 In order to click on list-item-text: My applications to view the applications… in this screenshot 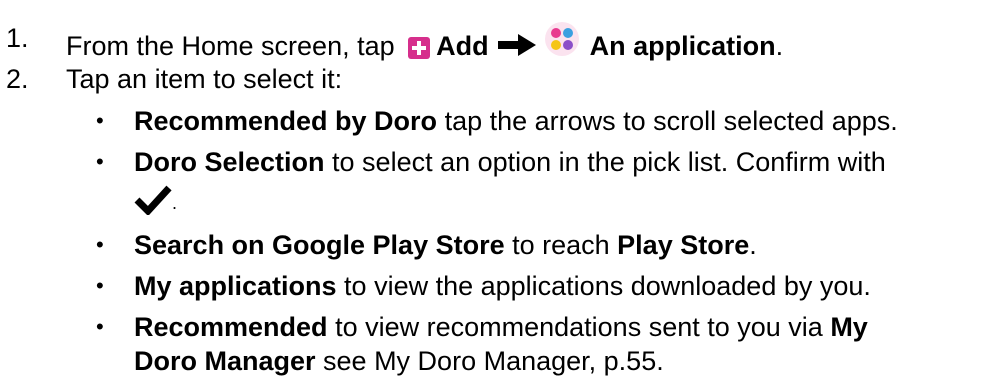, I will do `click(502, 286)`.